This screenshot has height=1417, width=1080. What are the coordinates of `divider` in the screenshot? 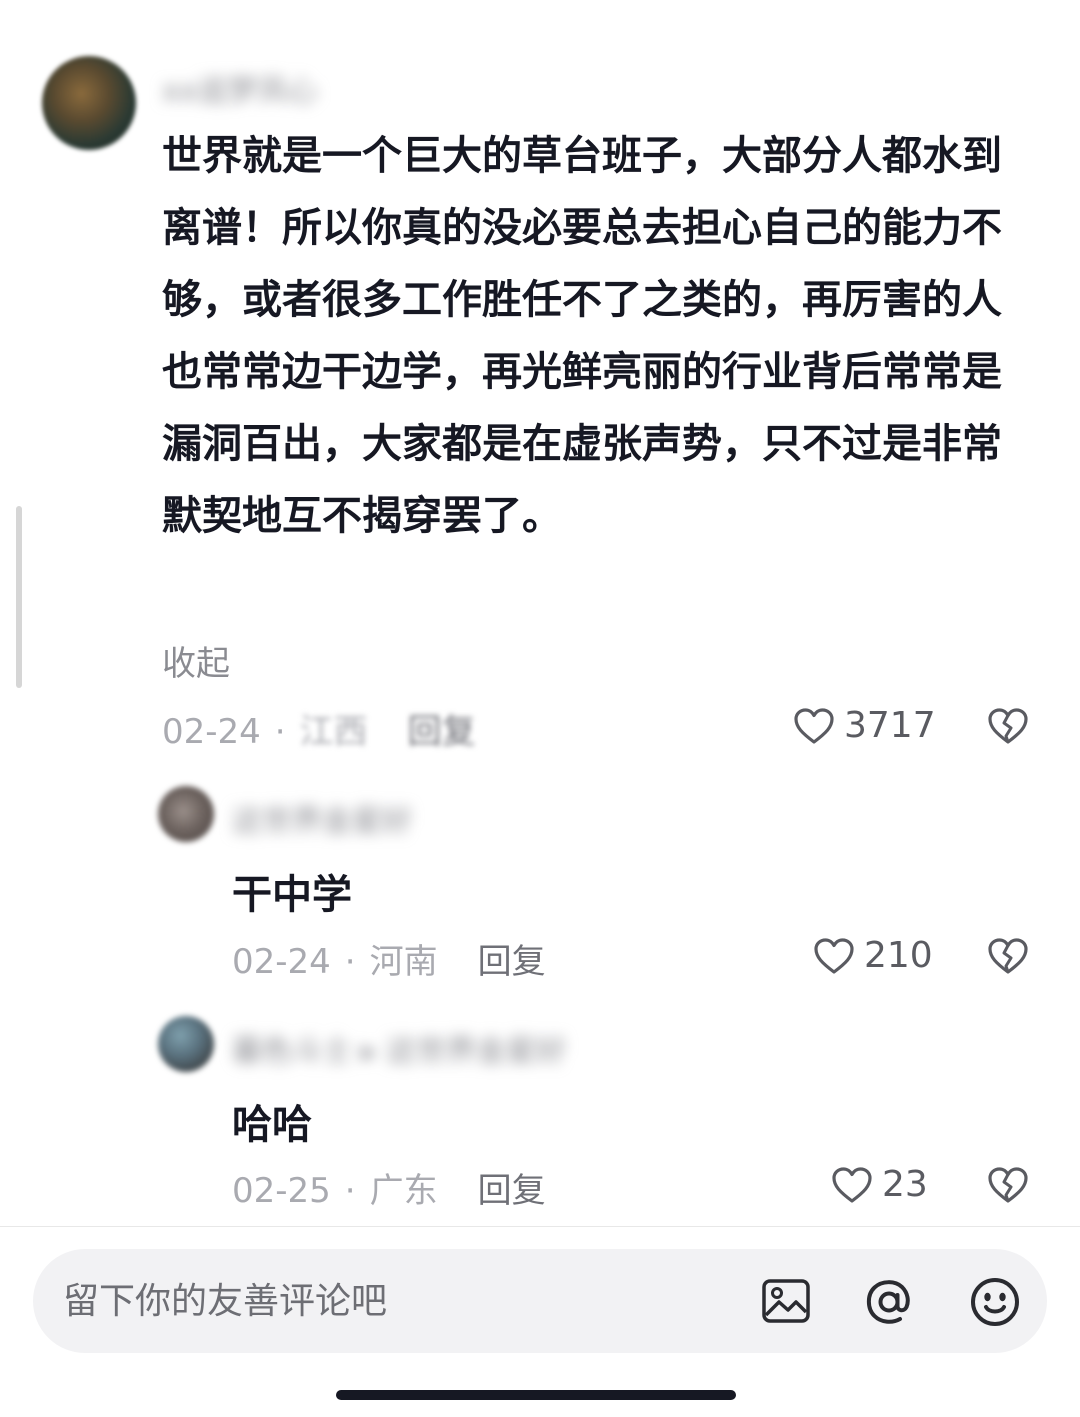 It's located at (540, 1226).